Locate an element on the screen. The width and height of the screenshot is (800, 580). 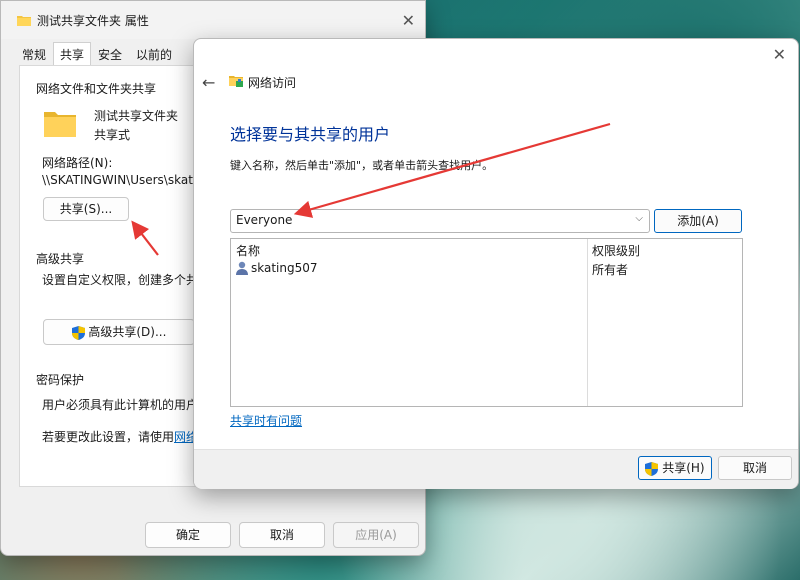
arrow-to-combo is located at coordinates (452, 170).